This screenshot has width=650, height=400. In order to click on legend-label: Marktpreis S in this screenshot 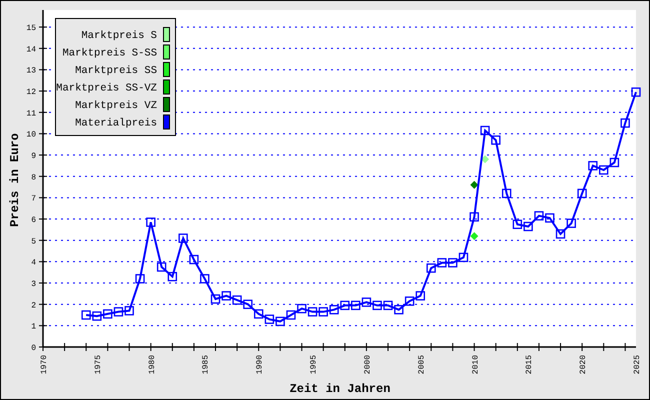, I will do `click(119, 36)`.